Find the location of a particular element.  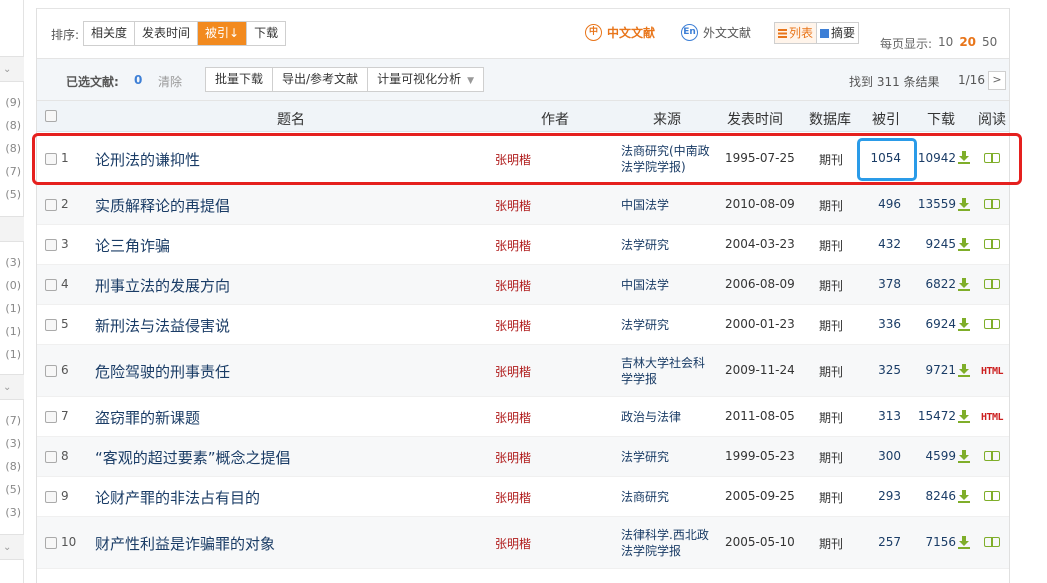

cited-count-link: 432 is located at coordinates (880, 244).